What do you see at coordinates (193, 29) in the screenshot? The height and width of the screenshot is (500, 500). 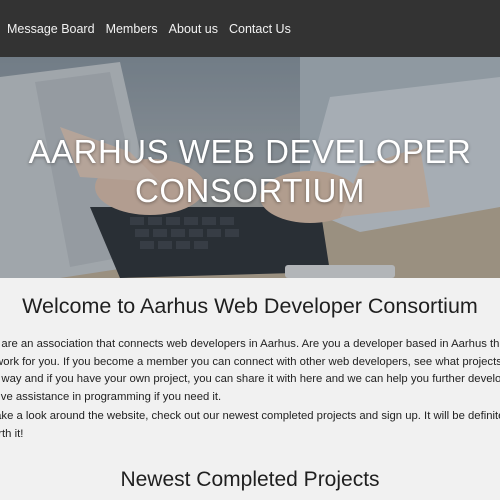 I see `nav-link-about-us: About us` at bounding box center [193, 29].